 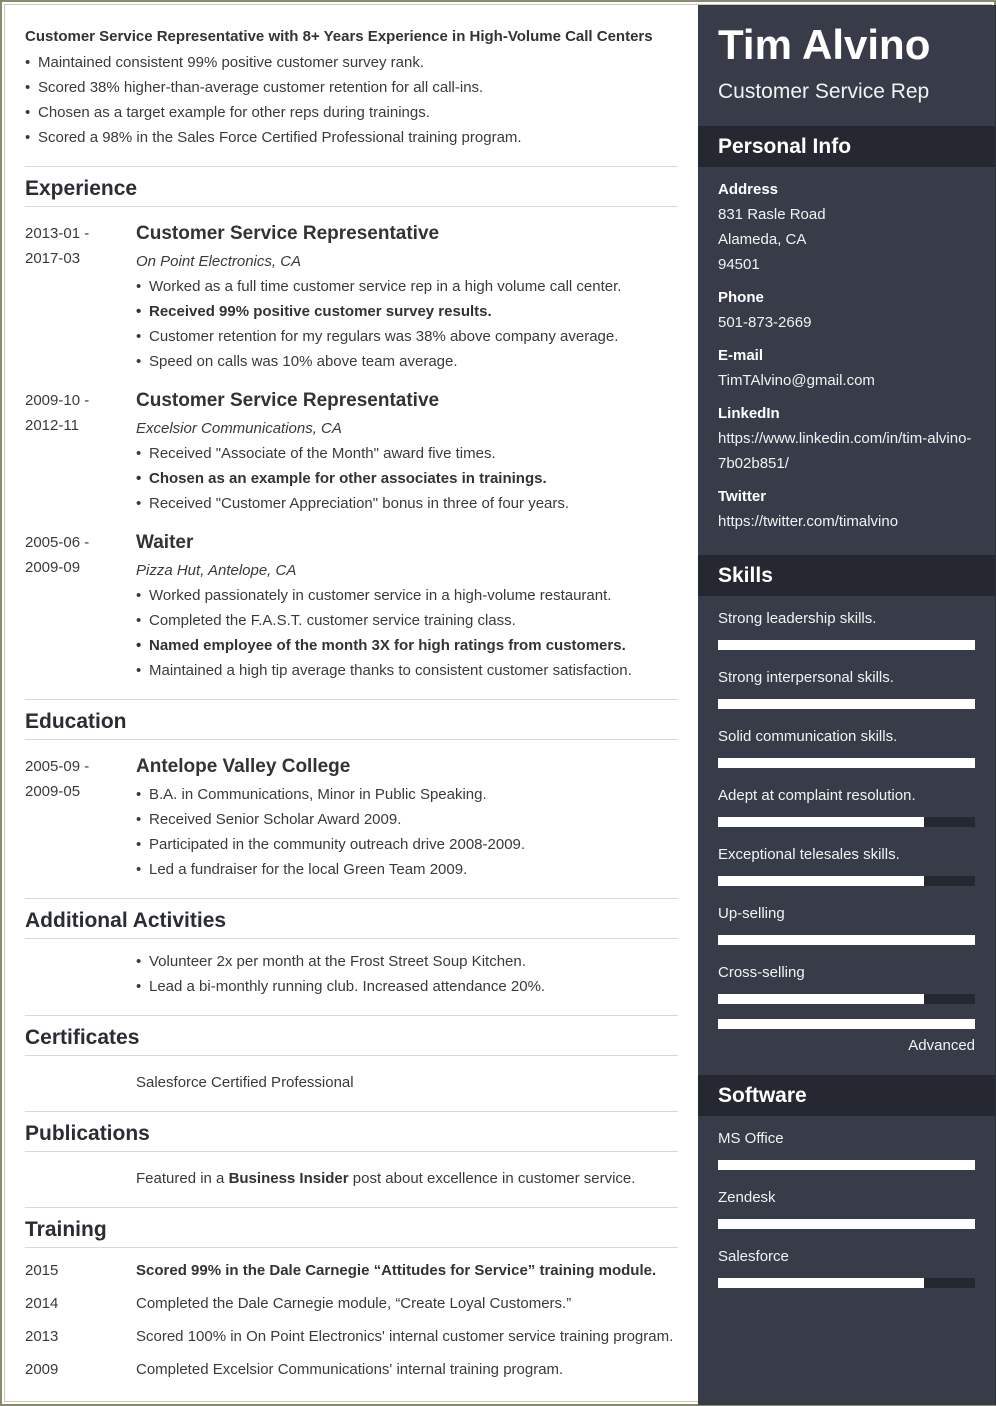 What do you see at coordinates (245, 1082) in the screenshot?
I see `certificate-item: Salesforce Certified Professional` at bounding box center [245, 1082].